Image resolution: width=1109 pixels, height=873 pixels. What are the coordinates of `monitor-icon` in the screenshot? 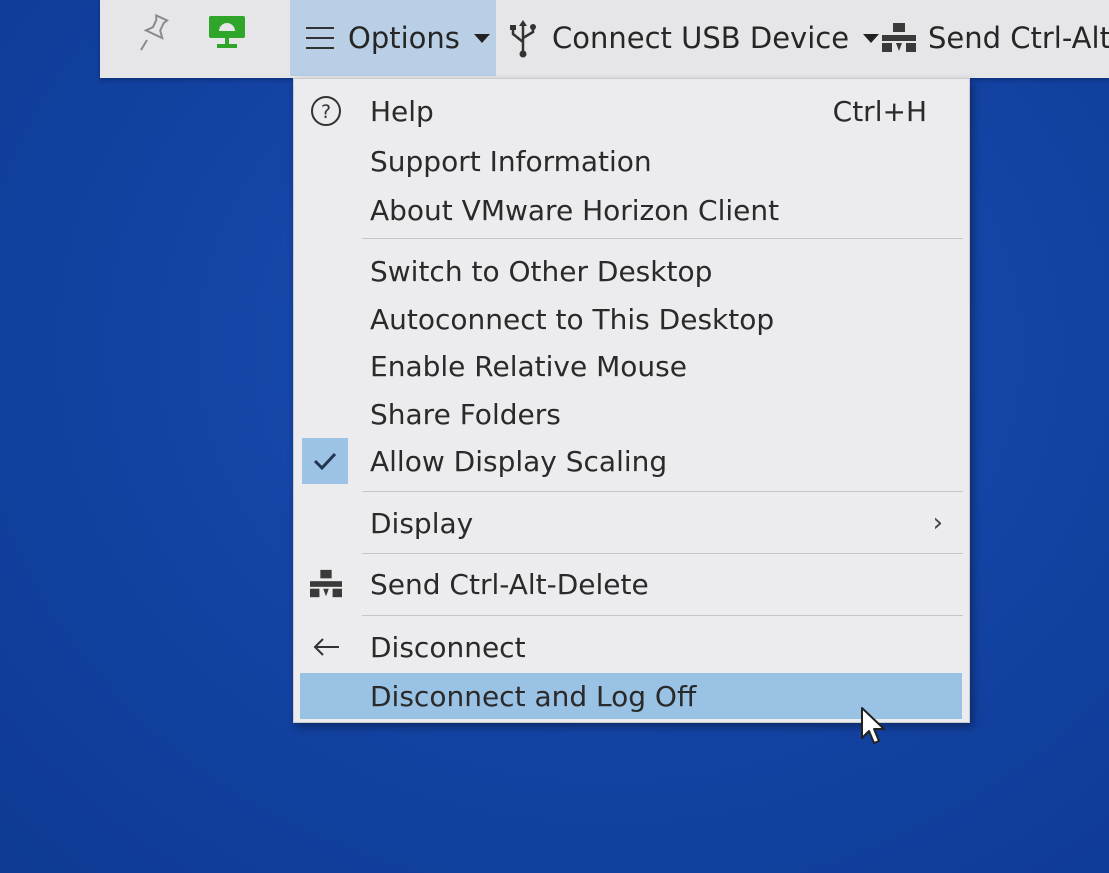 It's located at (227, 32).